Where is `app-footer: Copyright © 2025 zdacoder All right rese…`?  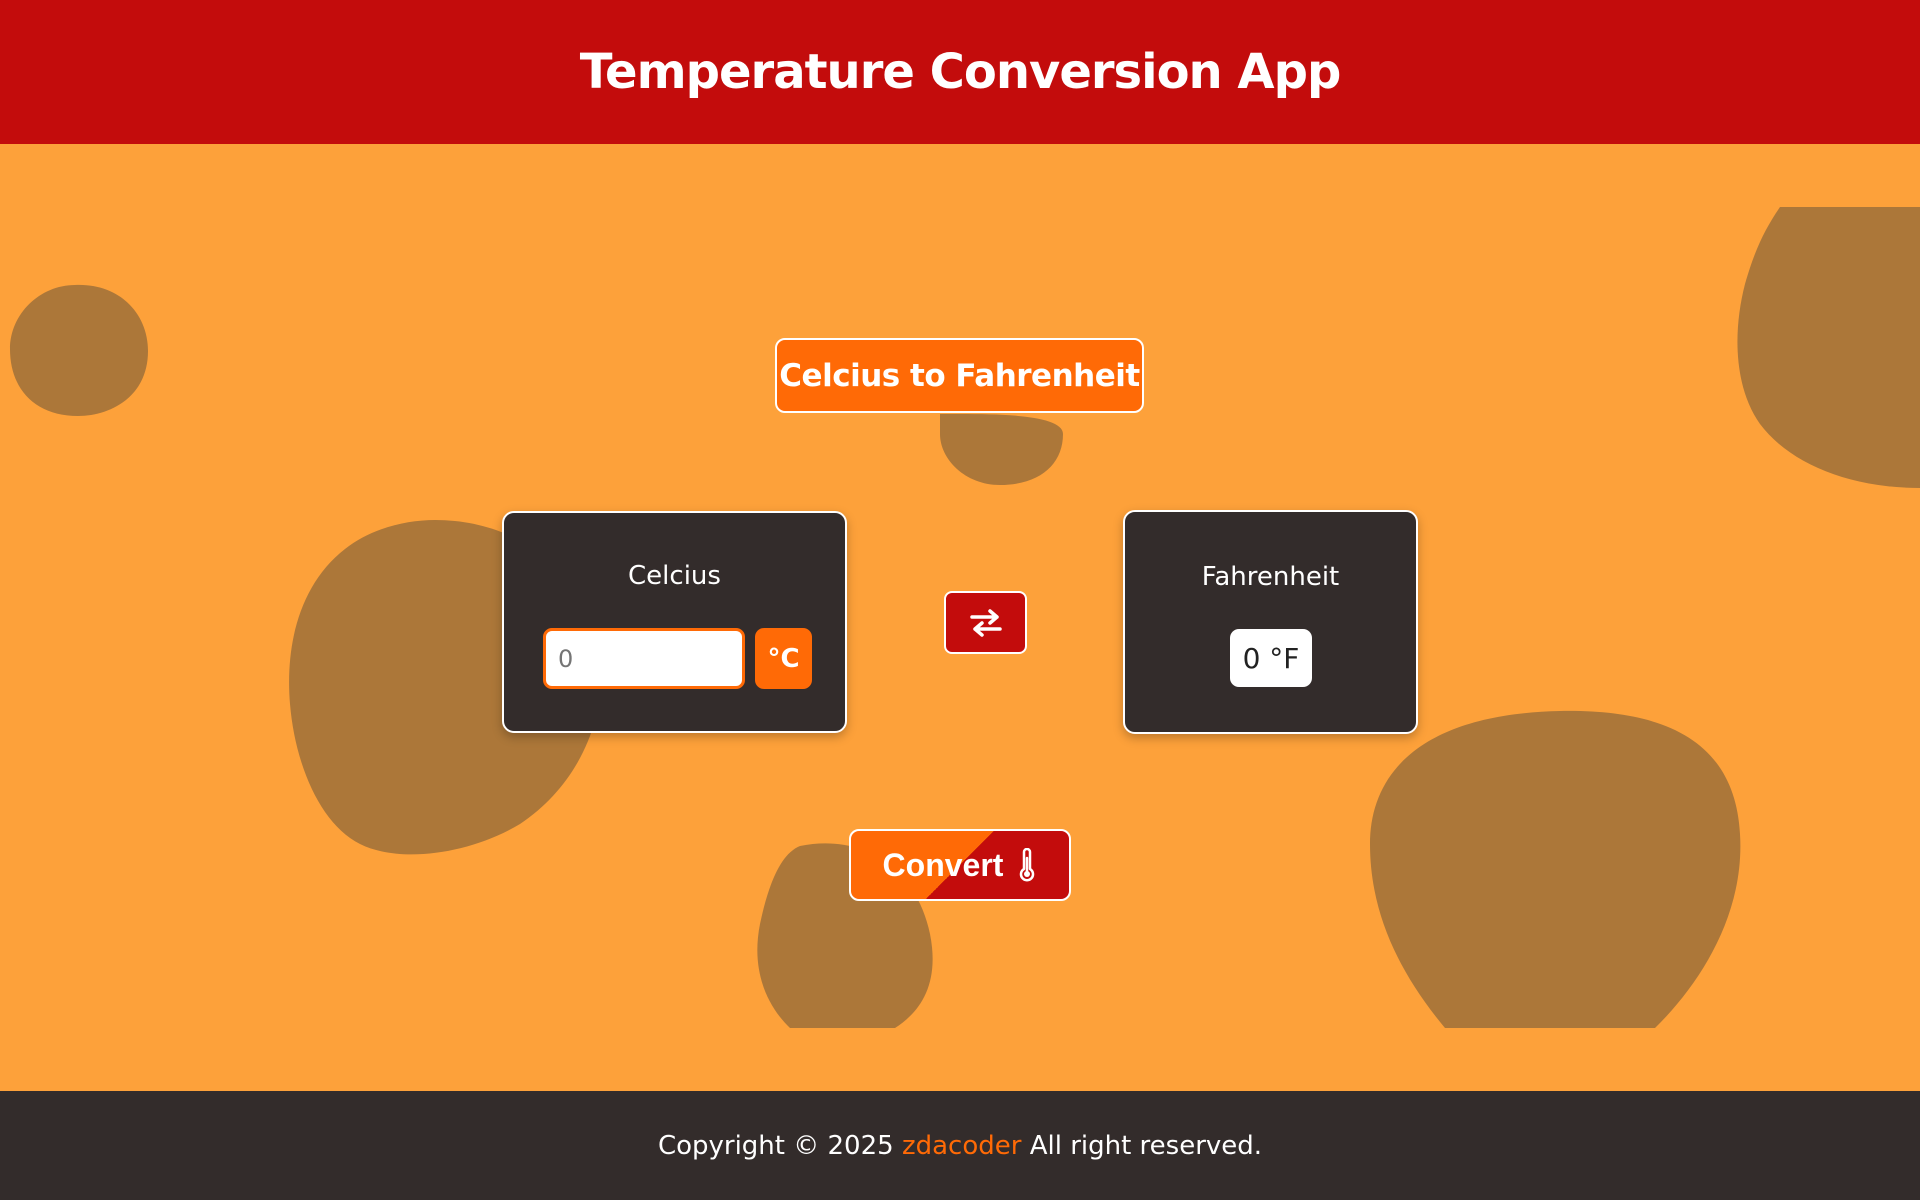 app-footer: Copyright © 2025 zdacoder All right rese… is located at coordinates (960, 1145).